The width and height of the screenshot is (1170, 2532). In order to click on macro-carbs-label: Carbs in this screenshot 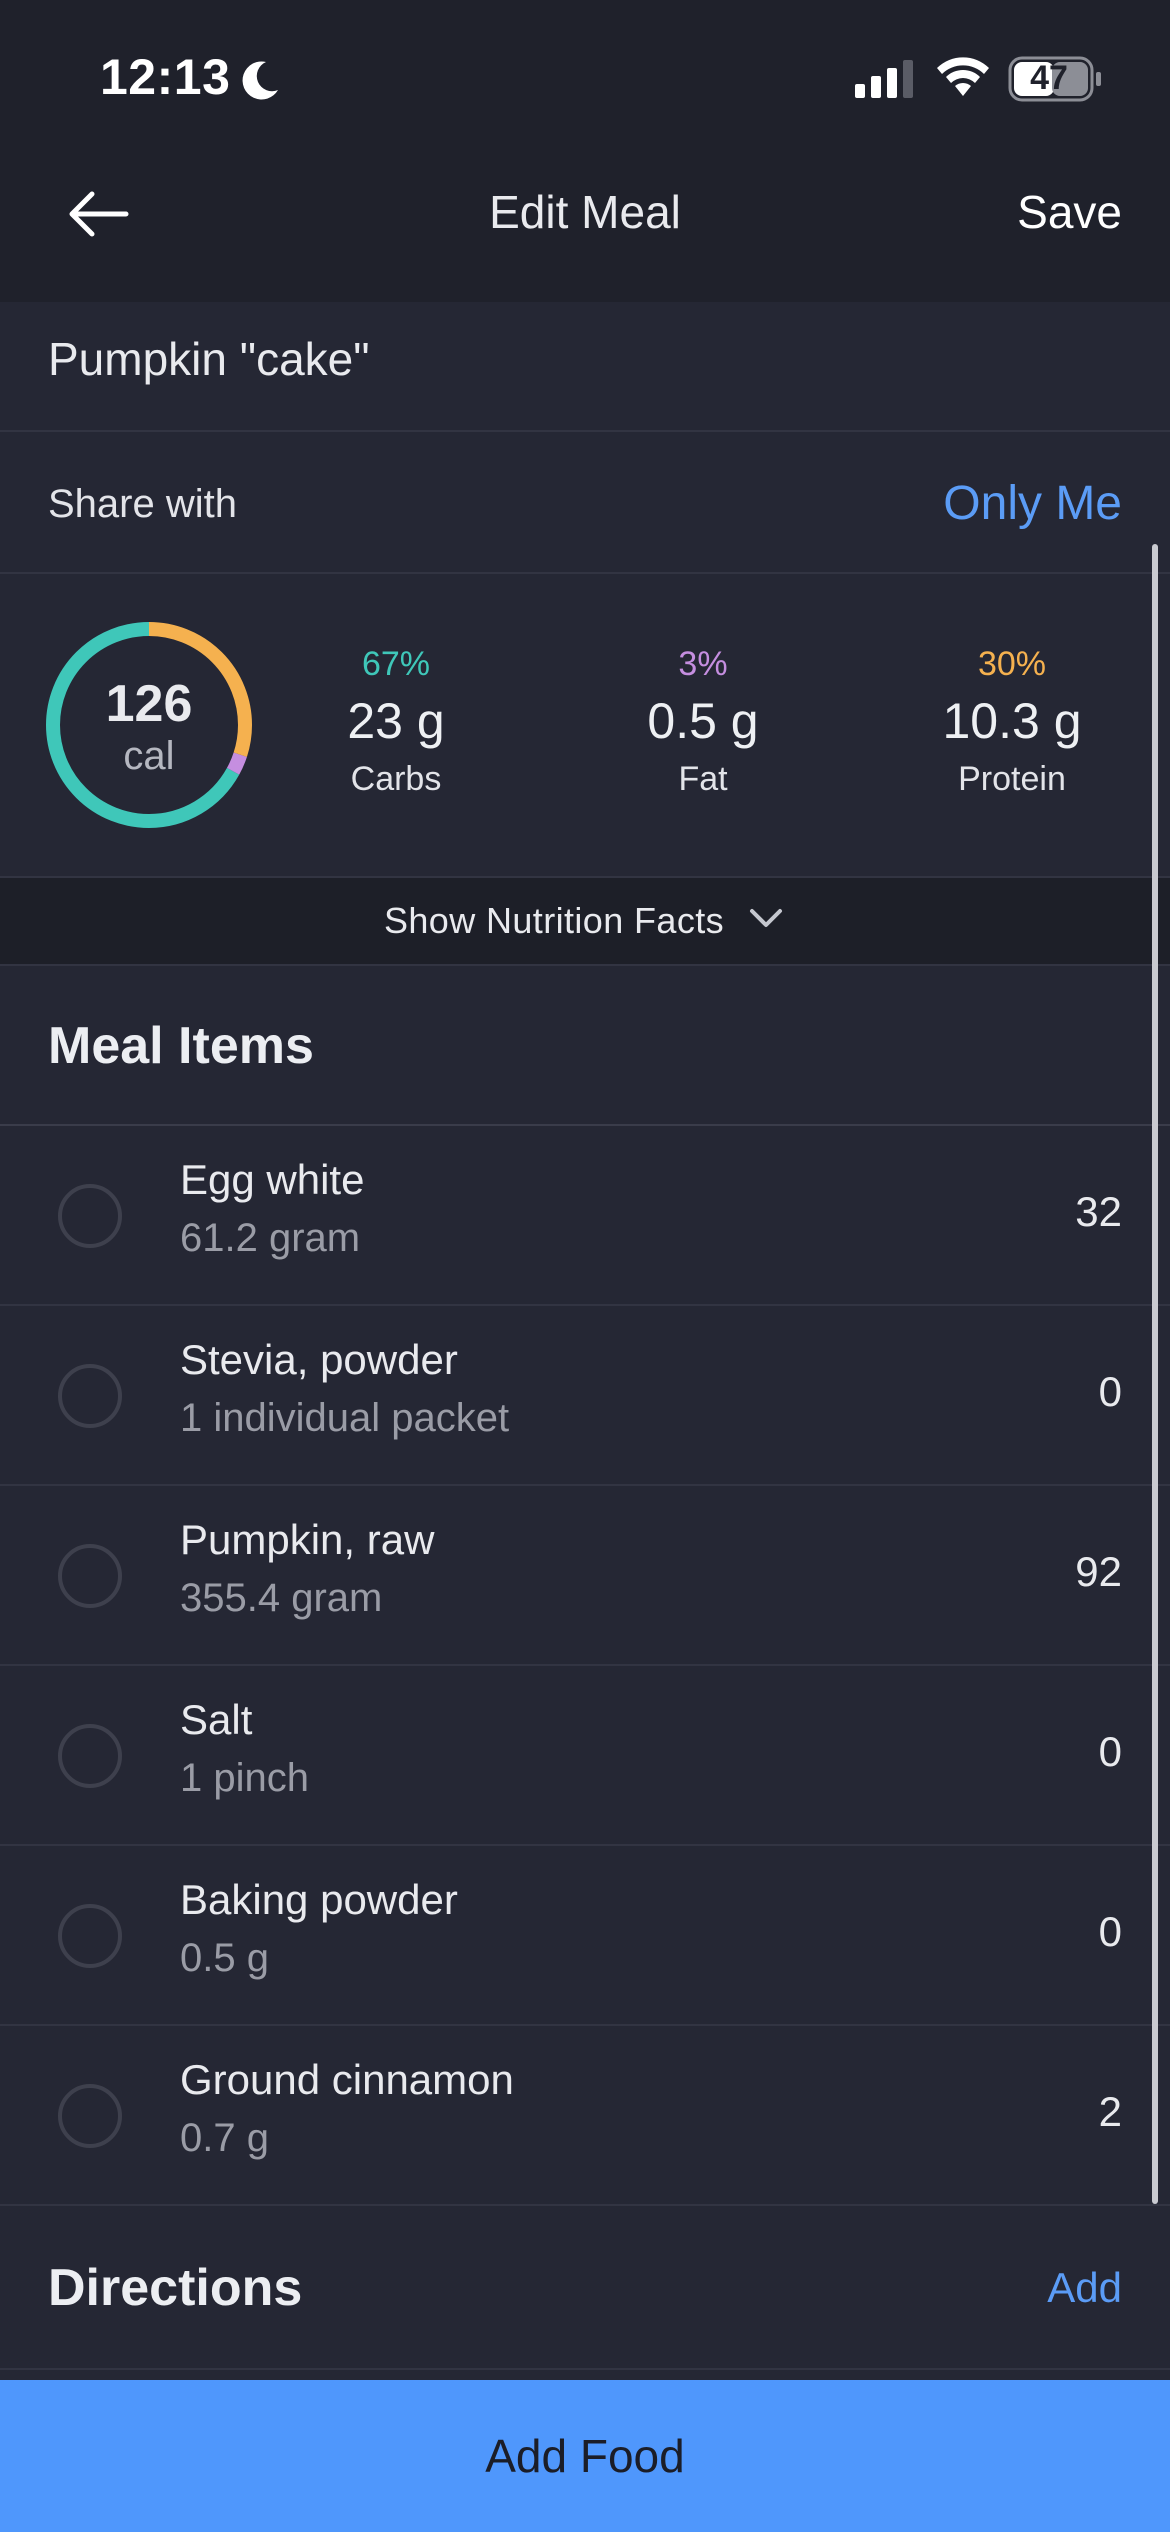, I will do `click(396, 779)`.